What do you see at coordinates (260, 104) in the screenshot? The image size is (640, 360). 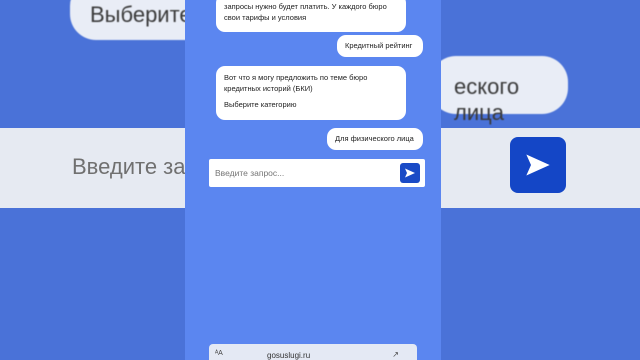 I see `message-line: Выберите категорию` at bounding box center [260, 104].